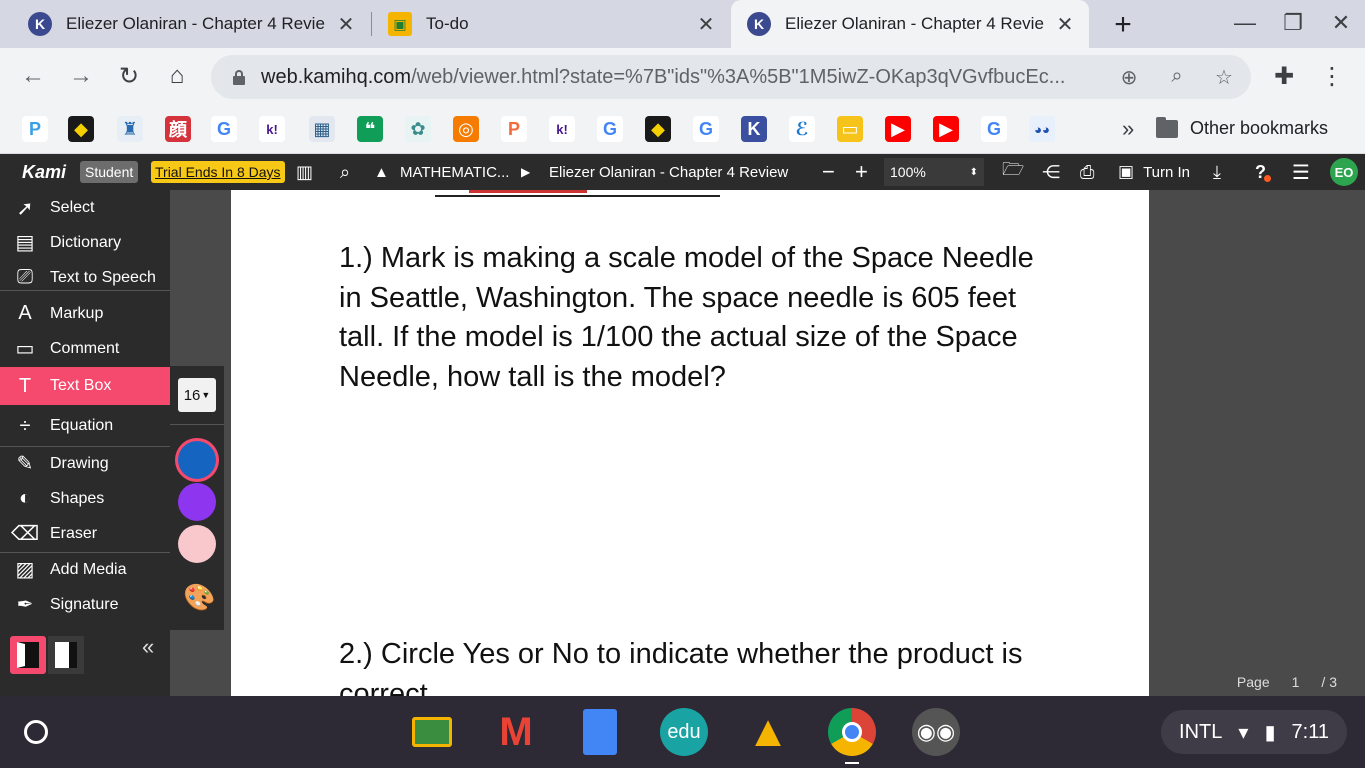 The width and height of the screenshot is (1365, 768). I want to click on dark-theme-button, so click(28, 655).